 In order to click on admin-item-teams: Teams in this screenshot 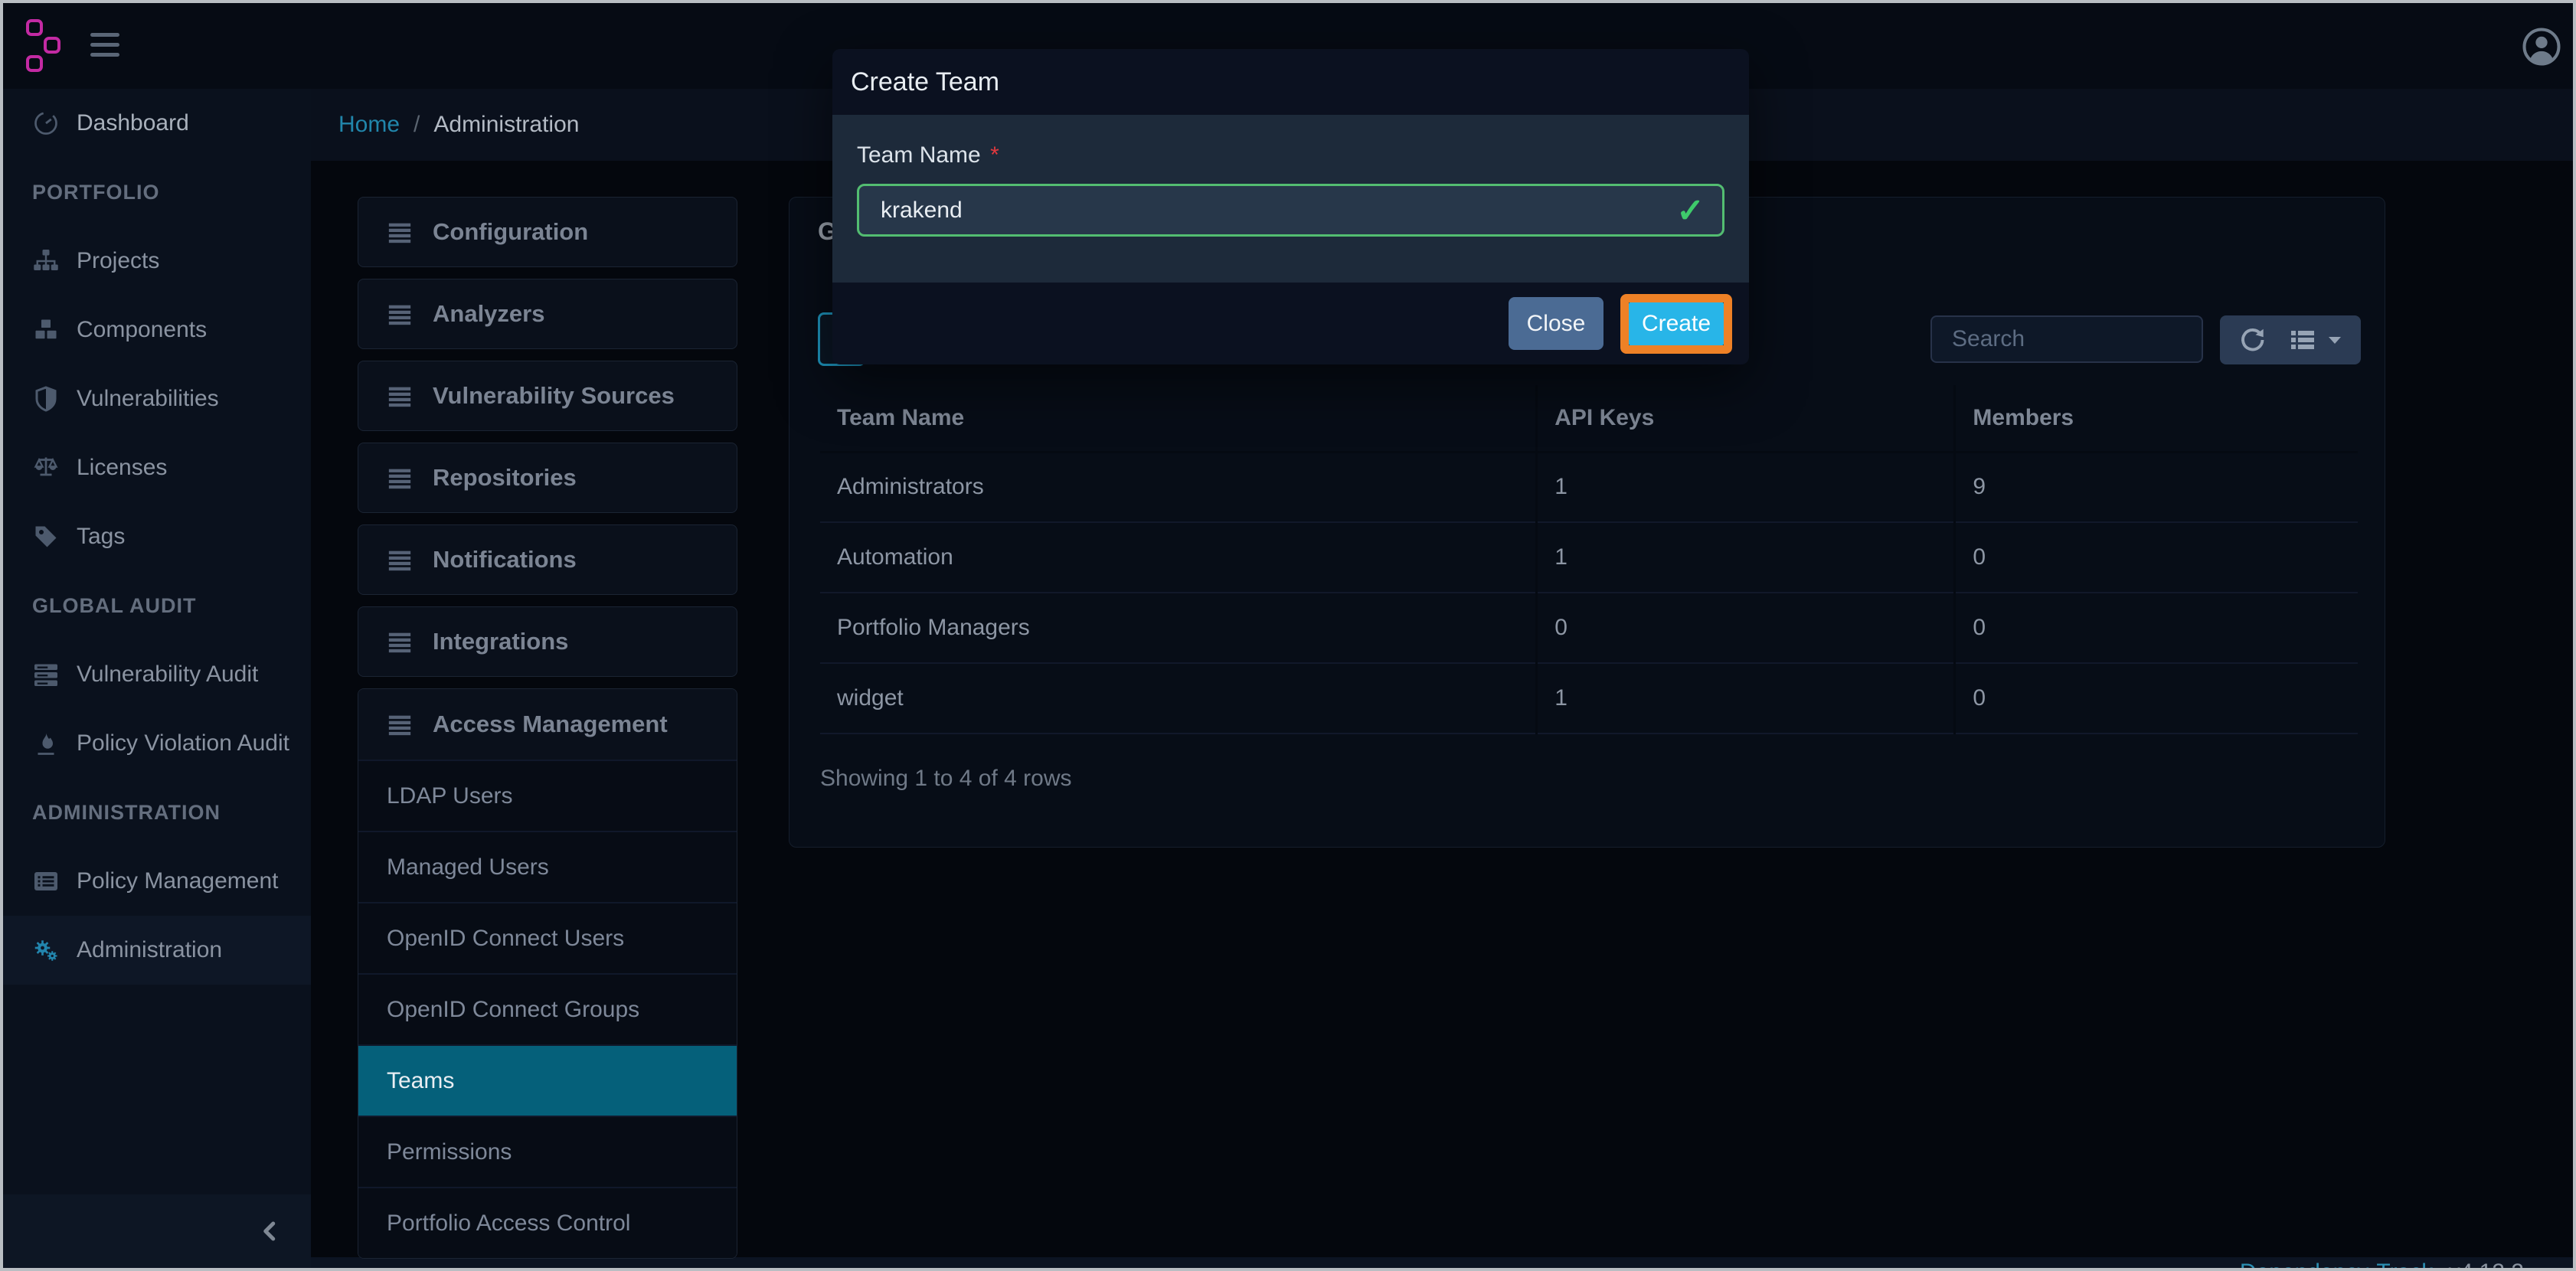, I will do `click(547, 1080)`.